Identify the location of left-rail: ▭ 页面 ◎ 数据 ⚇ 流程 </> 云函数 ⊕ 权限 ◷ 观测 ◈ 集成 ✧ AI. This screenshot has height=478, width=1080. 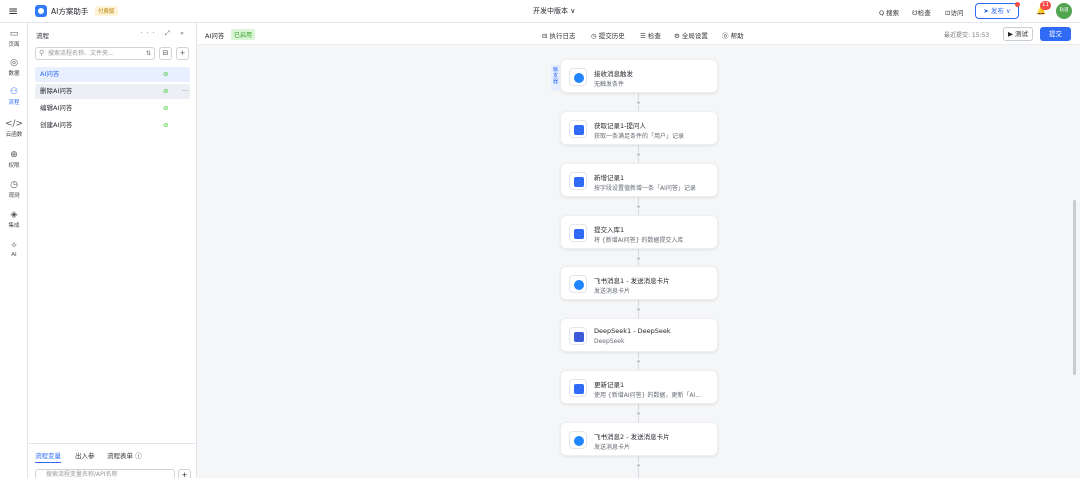
(14, 250).